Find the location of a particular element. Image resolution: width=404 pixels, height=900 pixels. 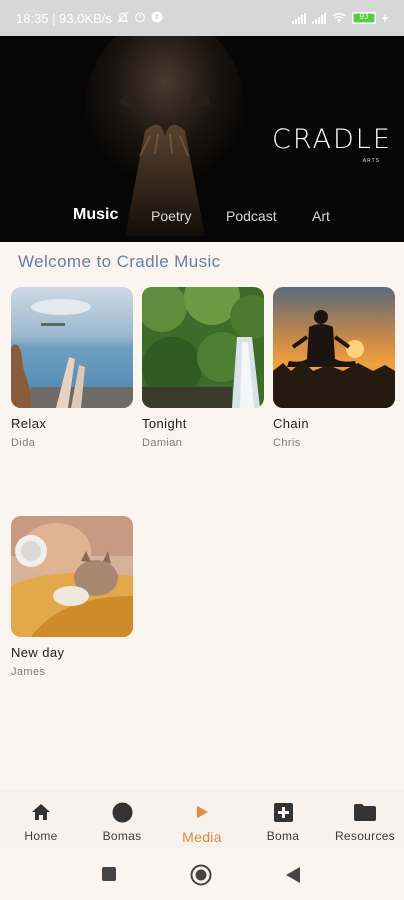

brand-logo: CRADLE ARTS is located at coordinates (332, 154).